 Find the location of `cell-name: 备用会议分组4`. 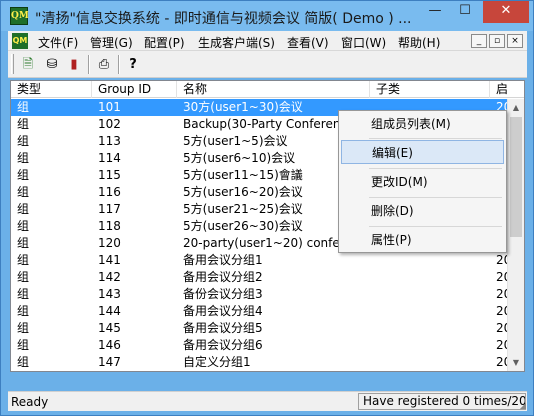

cell-name: 备用会议分组4 is located at coordinates (223, 311).